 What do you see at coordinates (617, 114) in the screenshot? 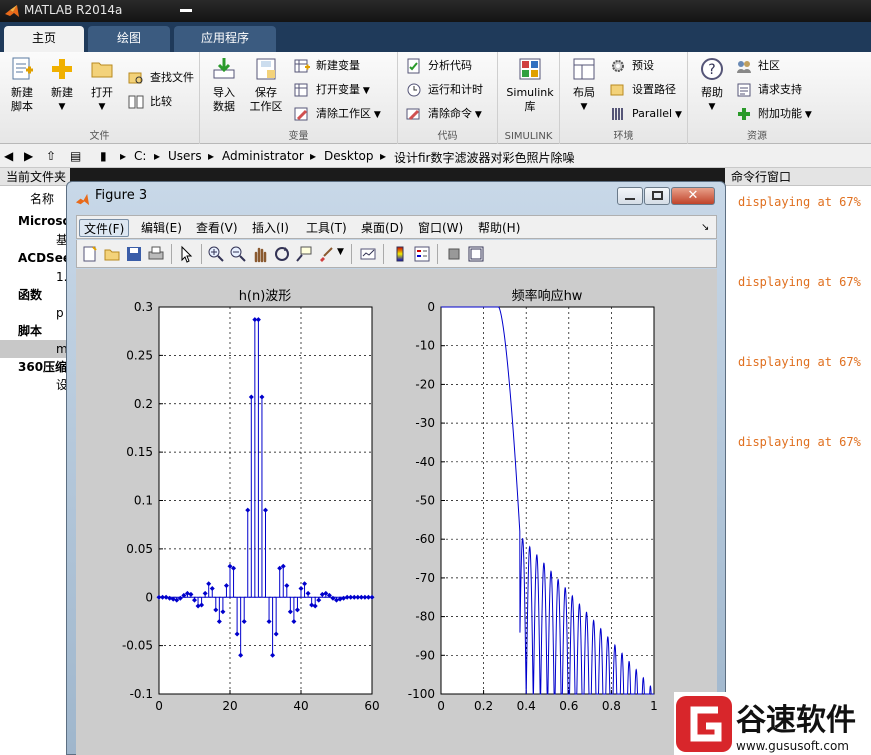
I see `parallel-icon` at bounding box center [617, 114].